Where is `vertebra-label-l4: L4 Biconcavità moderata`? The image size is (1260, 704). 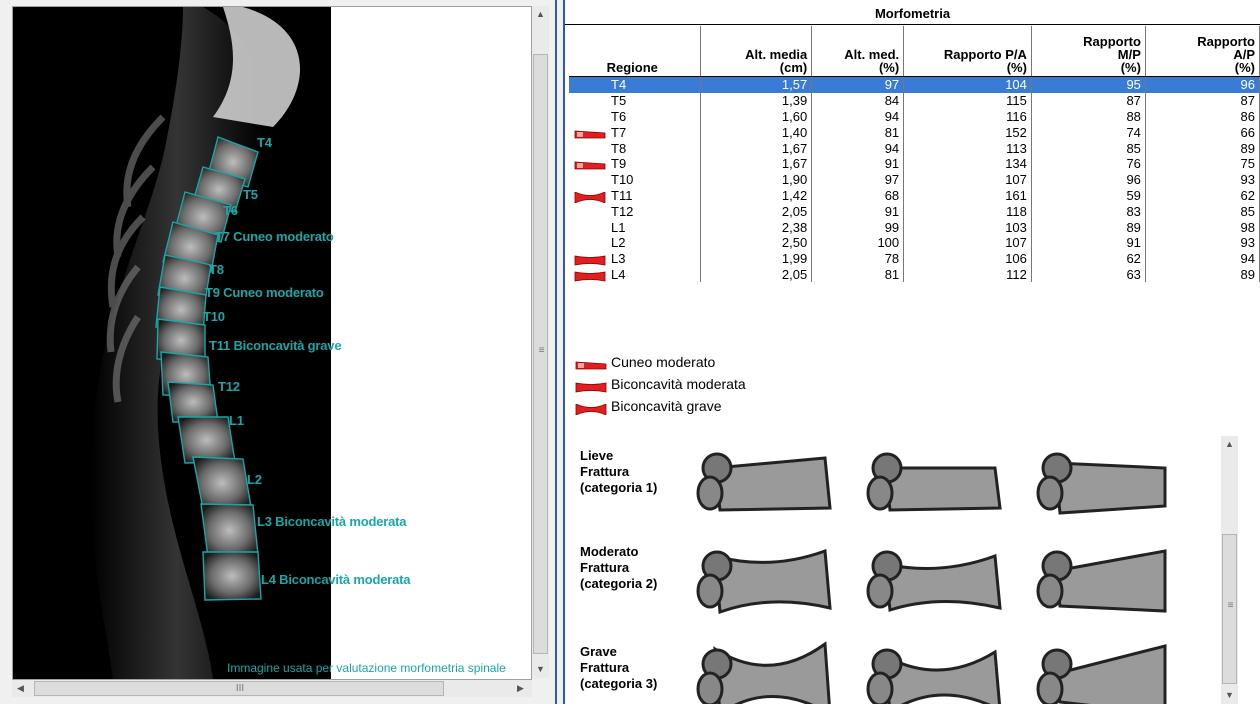
vertebra-label-l4: L4 Biconcavità moderata is located at coordinates (336, 579).